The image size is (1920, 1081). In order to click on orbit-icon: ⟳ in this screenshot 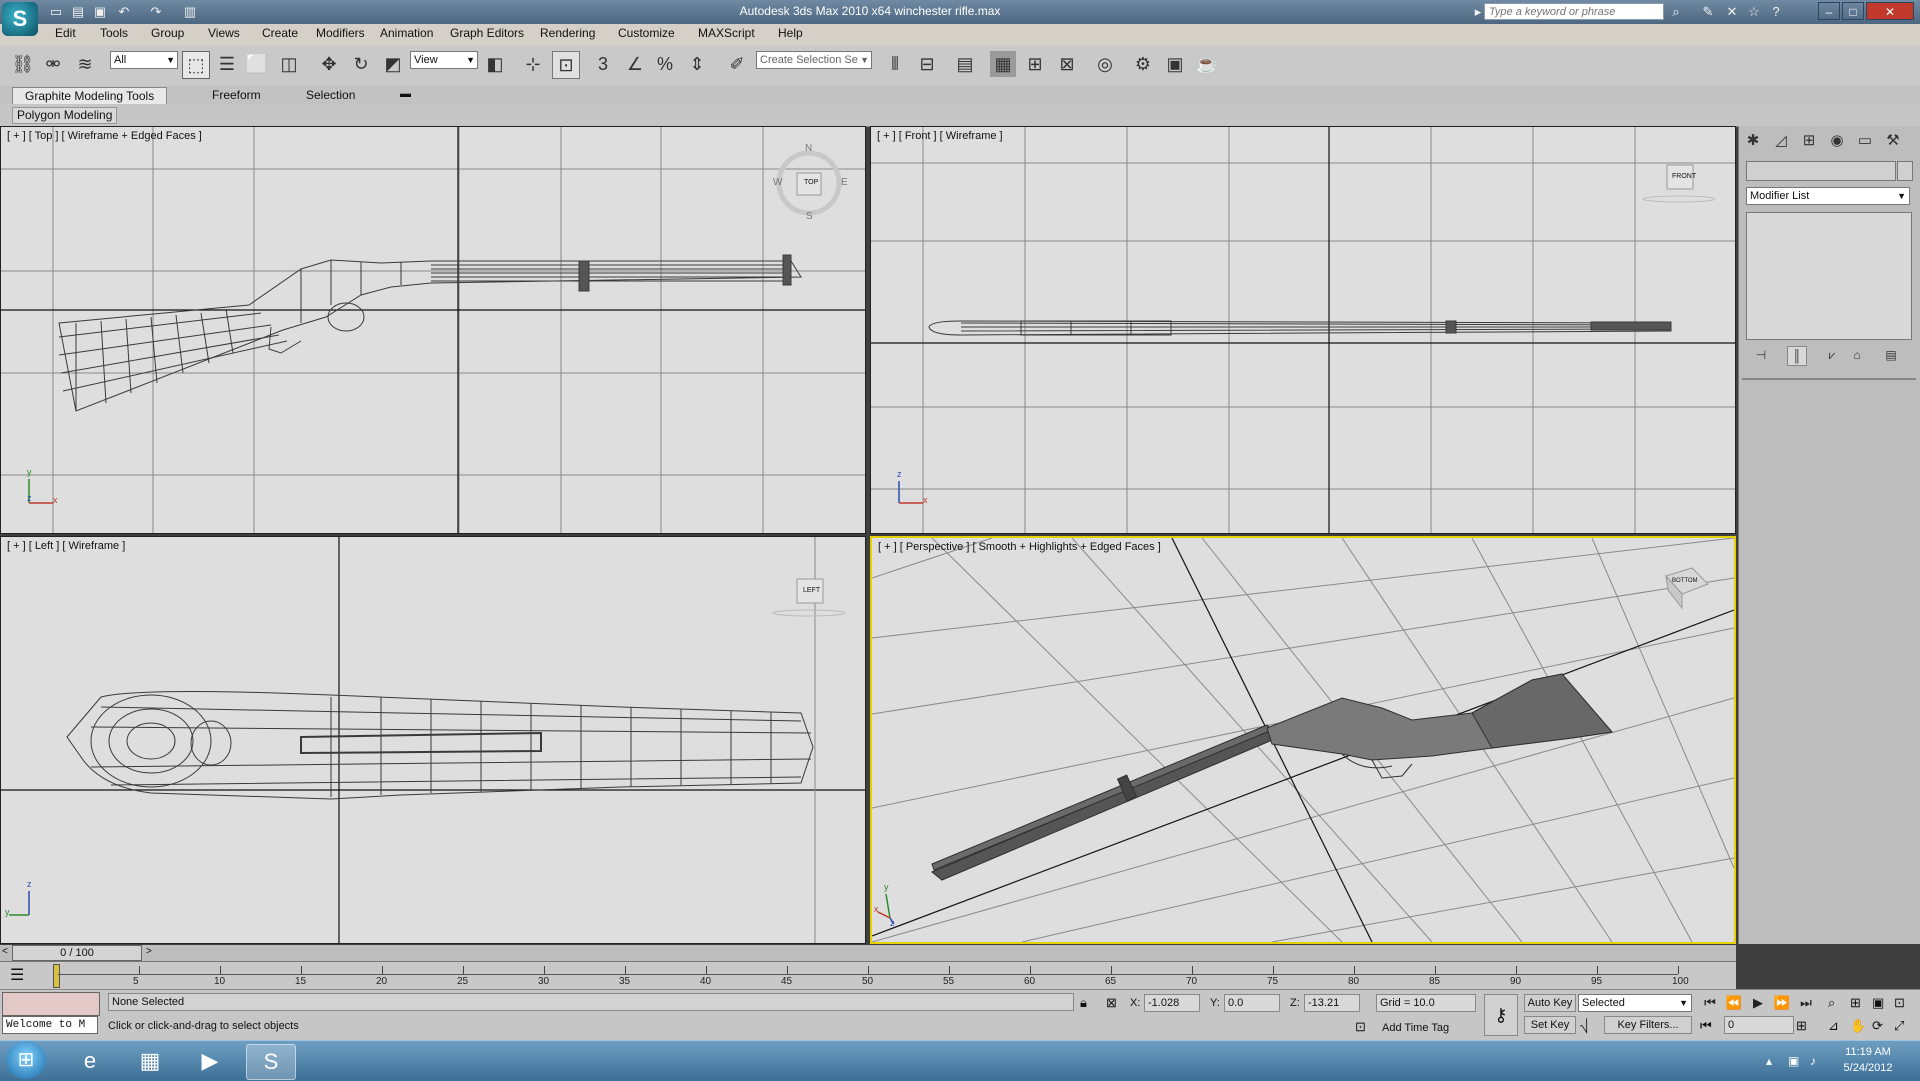, I will do `click(1877, 1026)`.